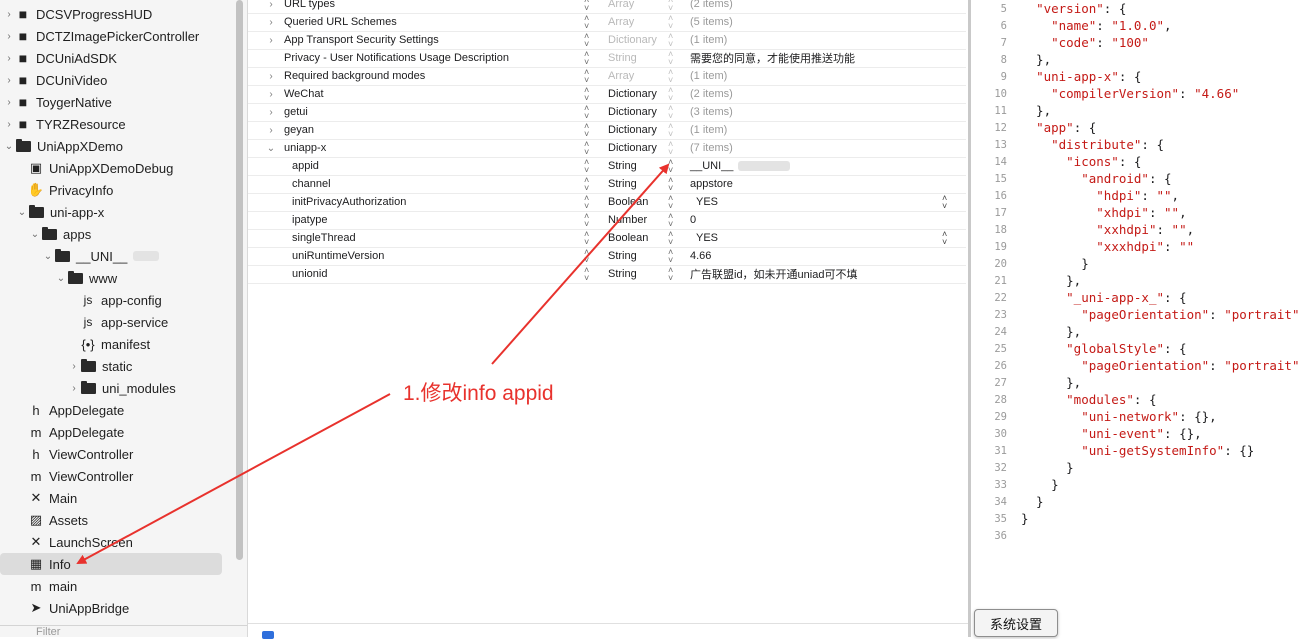  Describe the element at coordinates (268, 635) in the screenshot. I see `checkbox-icon` at that location.